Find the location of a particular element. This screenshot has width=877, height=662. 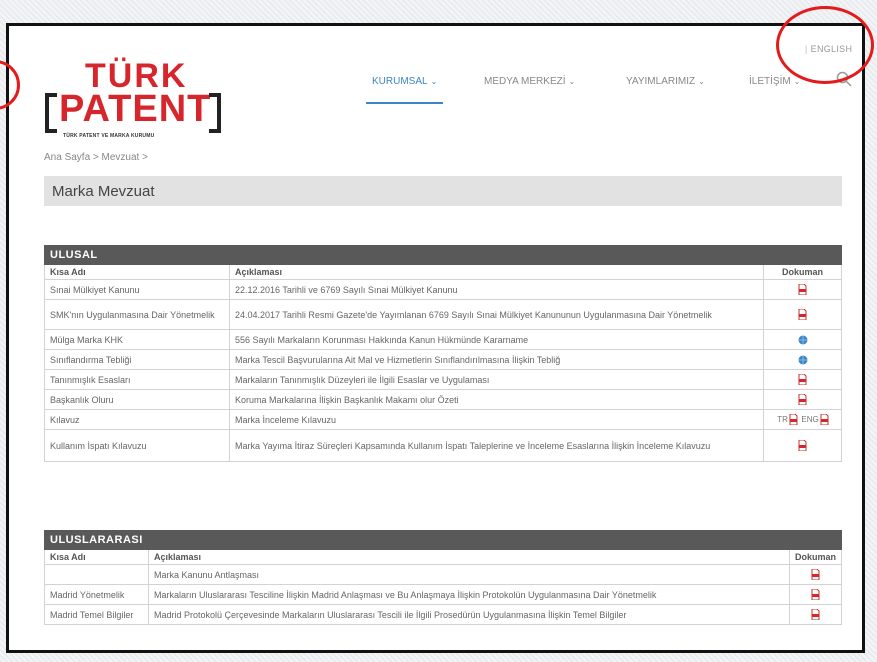

section-title-ulusal: ULUSAL is located at coordinates (443, 255).